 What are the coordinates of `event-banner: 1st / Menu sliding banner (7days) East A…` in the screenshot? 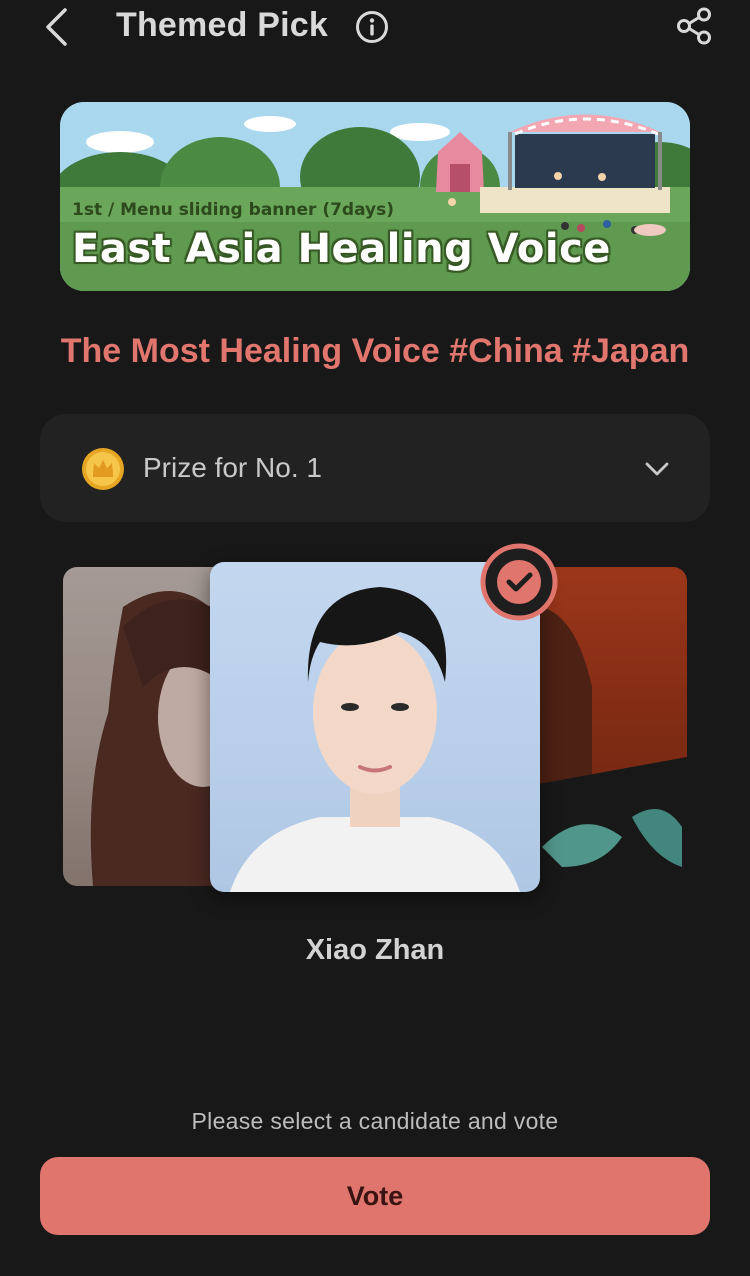 It's located at (375, 196).